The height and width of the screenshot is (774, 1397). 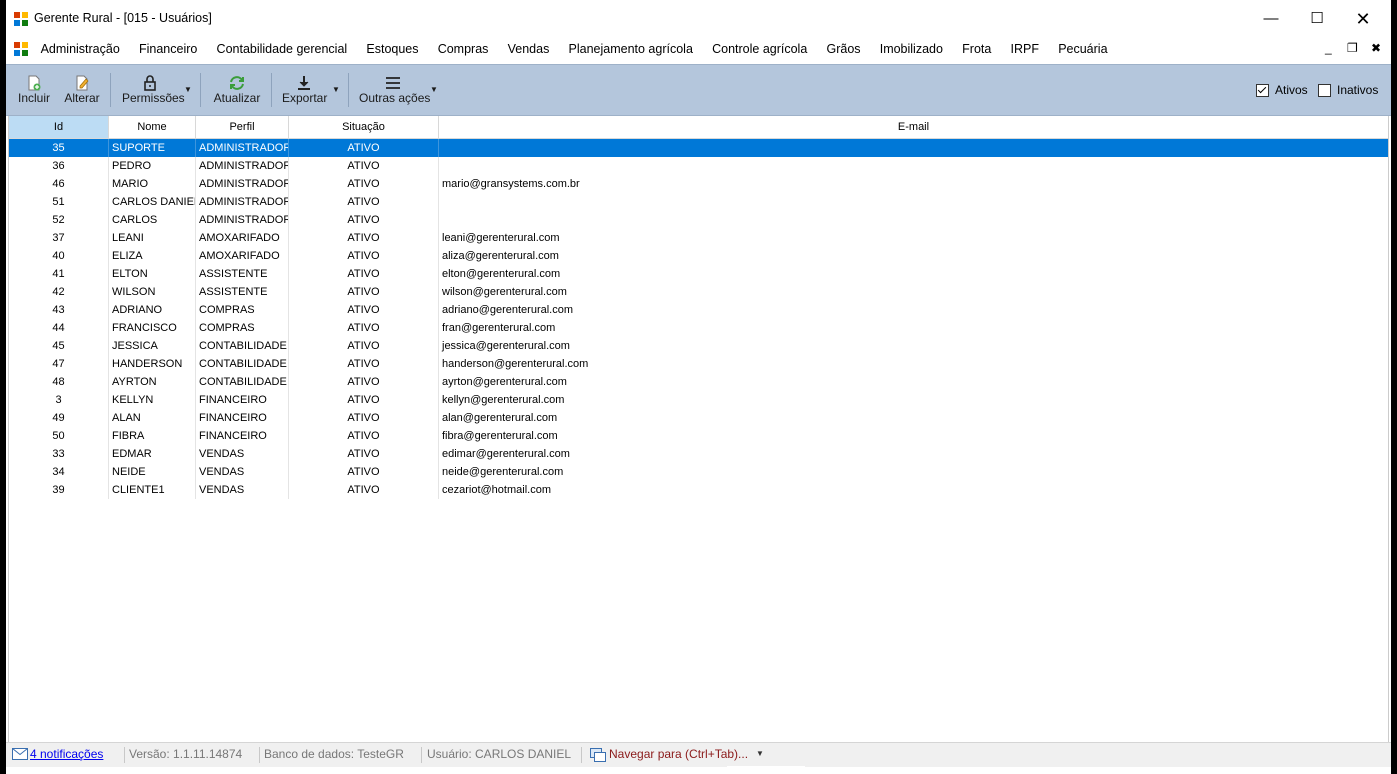 What do you see at coordinates (59, 238) in the screenshot?
I see `cell-id: 37` at bounding box center [59, 238].